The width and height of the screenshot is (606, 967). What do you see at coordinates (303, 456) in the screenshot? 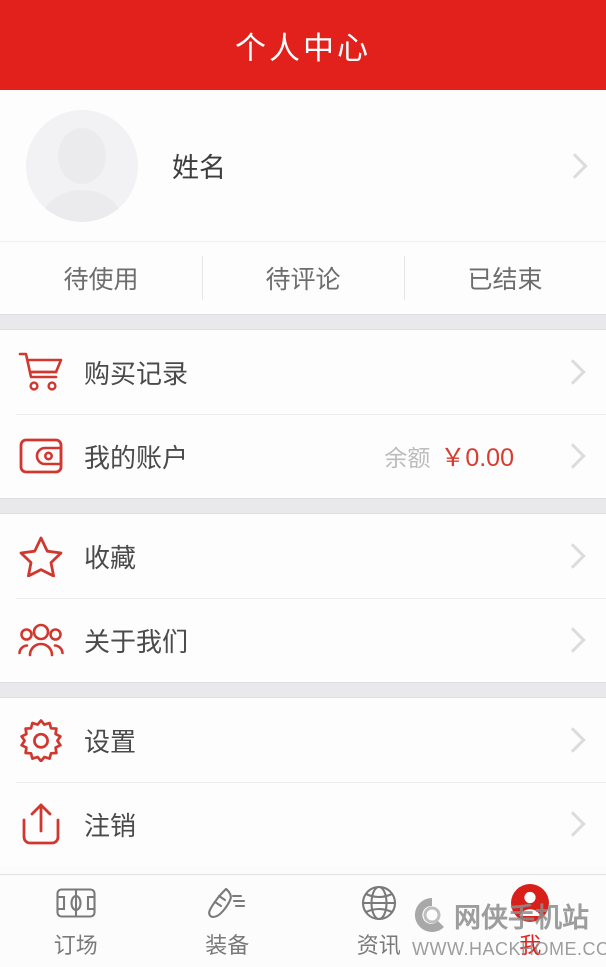
I see `menu-item-my-account: 我的账户 余额 ￥0.00` at bounding box center [303, 456].